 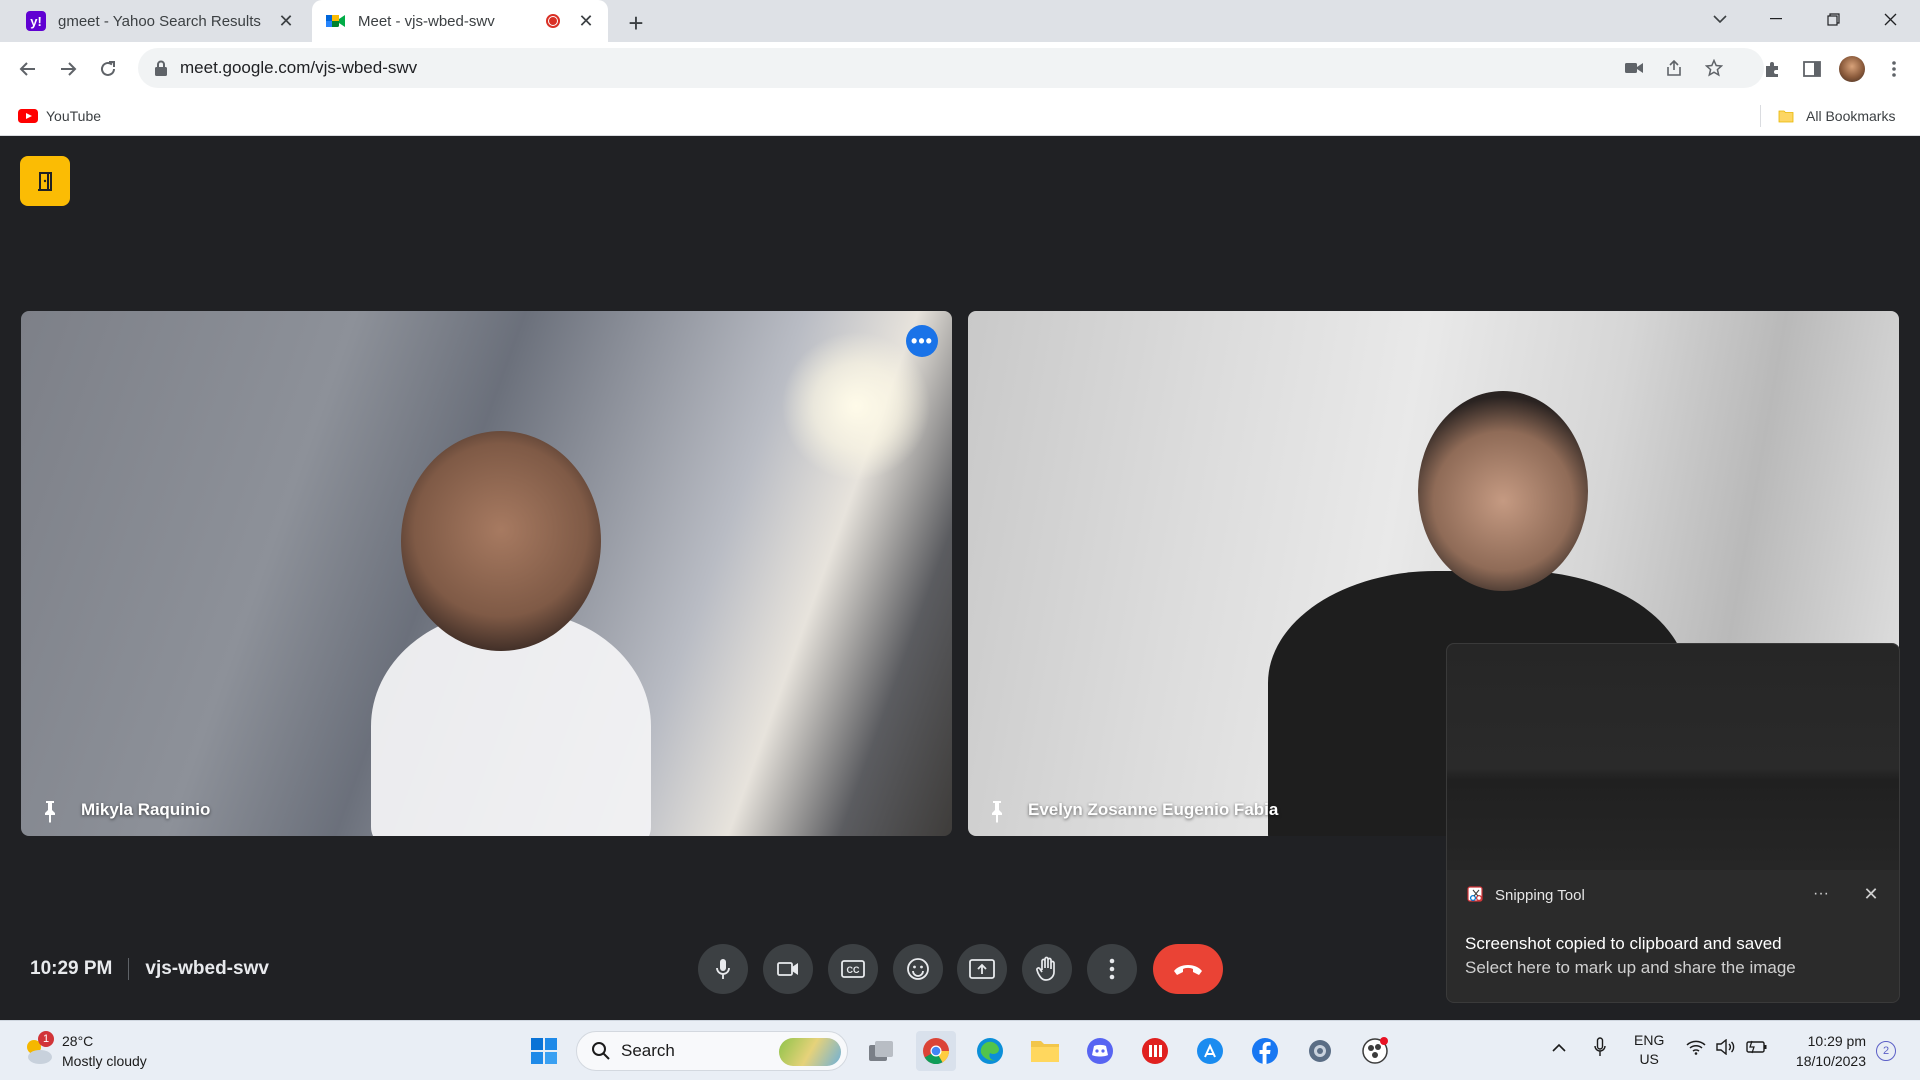 I want to click on facebook-icon, so click(x=1265, y=1051).